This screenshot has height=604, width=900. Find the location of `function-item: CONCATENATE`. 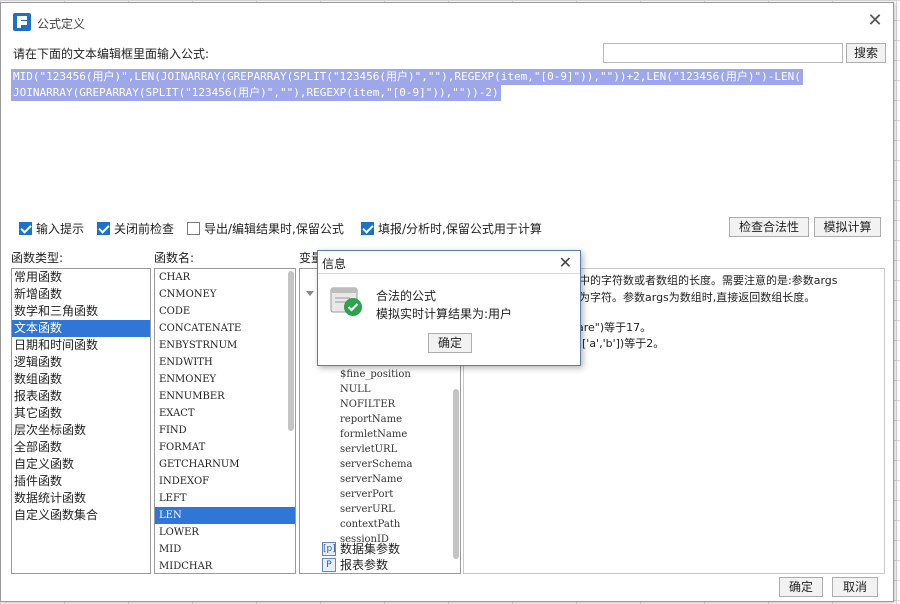

function-item: CONCATENATE is located at coordinates (225, 328).